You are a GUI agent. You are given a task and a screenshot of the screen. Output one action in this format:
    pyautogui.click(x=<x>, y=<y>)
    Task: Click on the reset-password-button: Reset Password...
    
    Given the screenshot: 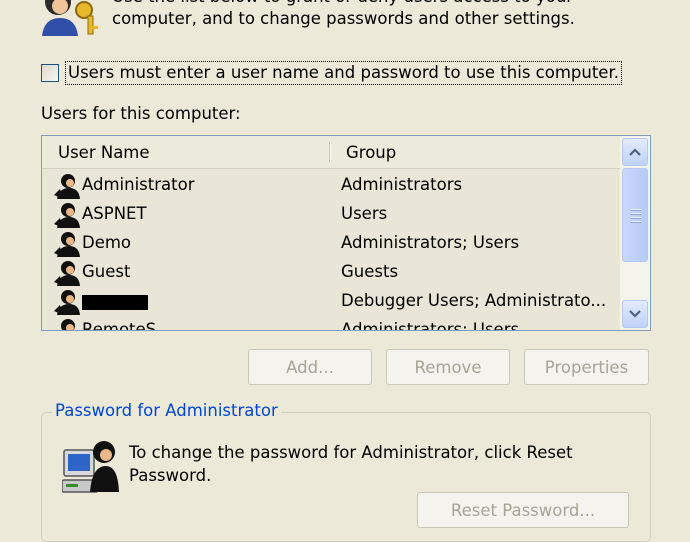 What is the action you would take?
    pyautogui.click(x=523, y=510)
    